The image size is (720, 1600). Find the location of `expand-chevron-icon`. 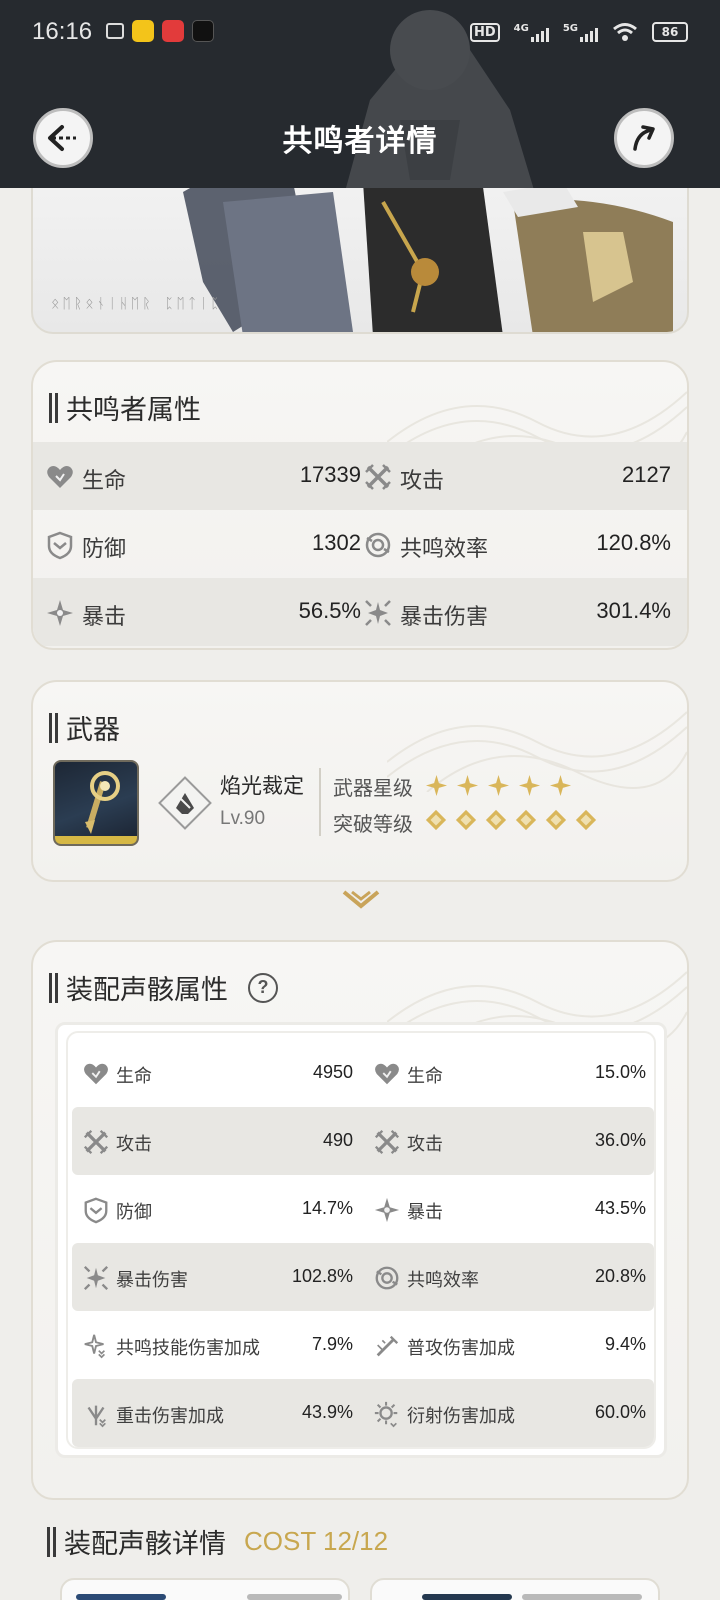

expand-chevron-icon is located at coordinates (361, 900).